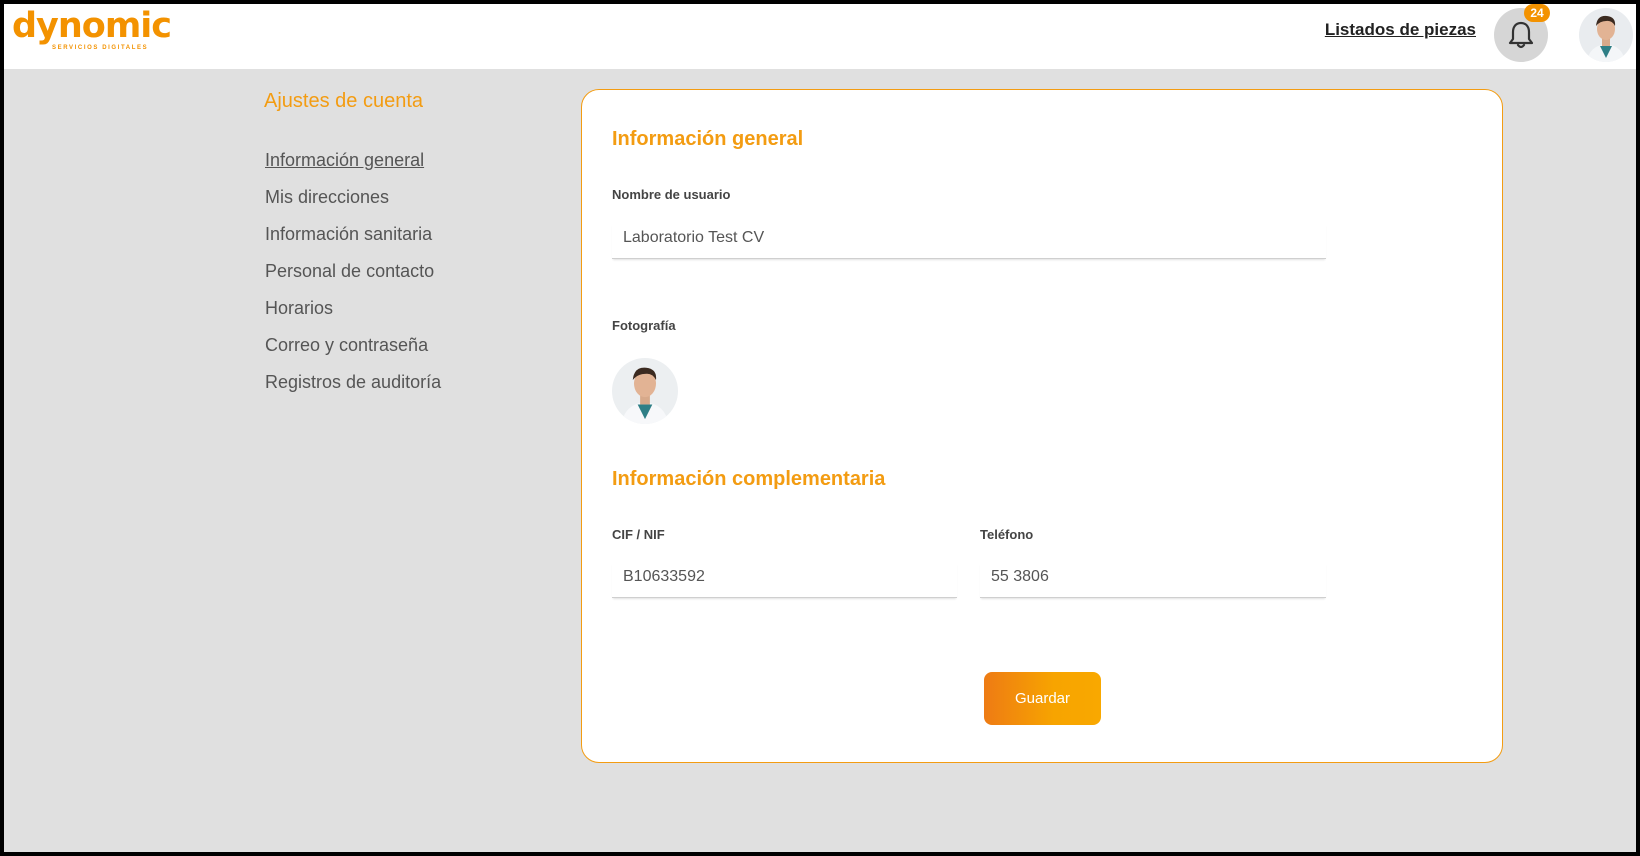  Describe the element at coordinates (1007, 534) in the screenshot. I see `phone-label: Teléfono` at that location.